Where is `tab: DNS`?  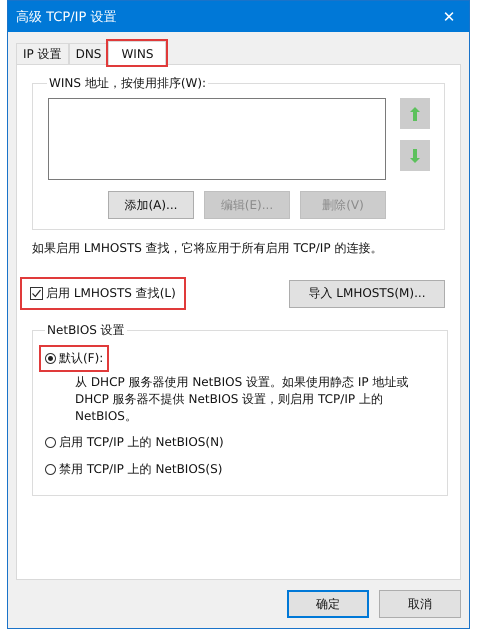 tab: DNS is located at coordinates (88, 53).